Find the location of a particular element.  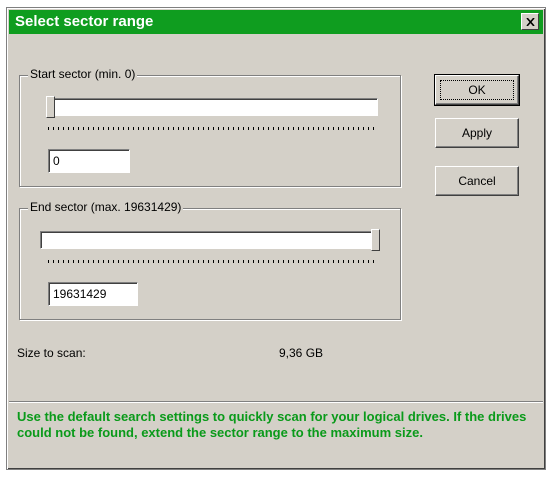

start-sector-slider is located at coordinates (212, 107).